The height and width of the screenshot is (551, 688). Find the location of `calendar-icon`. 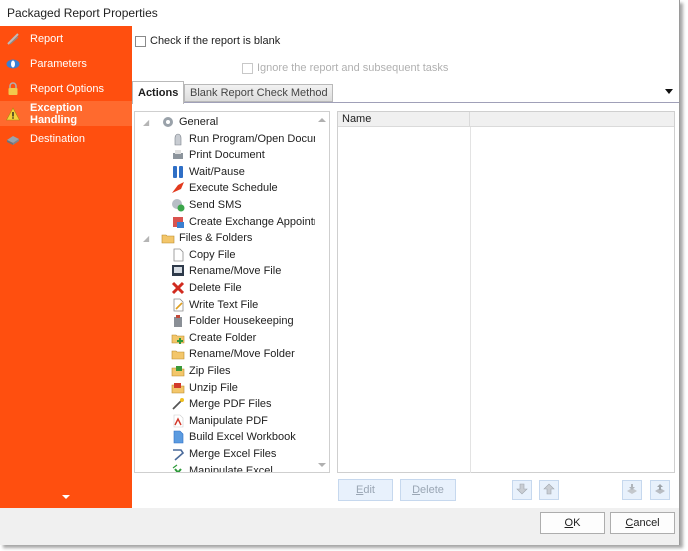

calendar-icon is located at coordinates (178, 222).